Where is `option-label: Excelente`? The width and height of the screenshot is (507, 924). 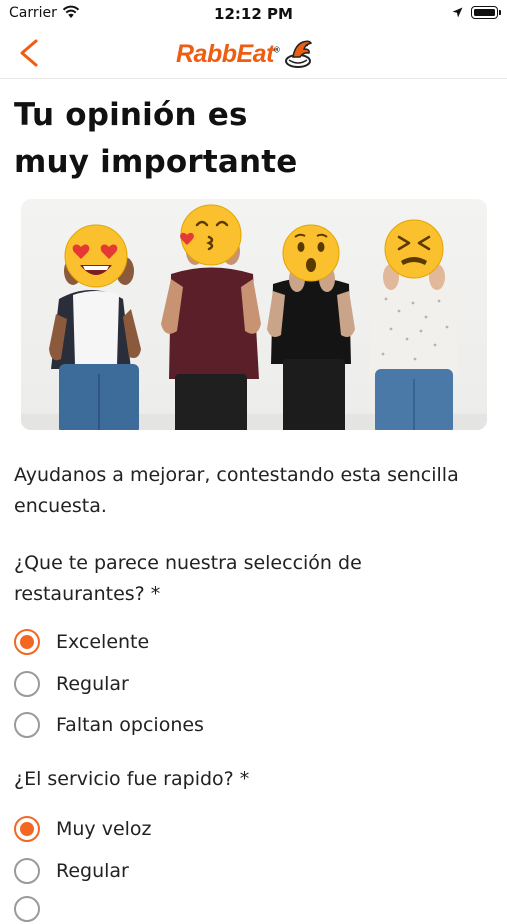
option-label: Excelente is located at coordinates (103, 642).